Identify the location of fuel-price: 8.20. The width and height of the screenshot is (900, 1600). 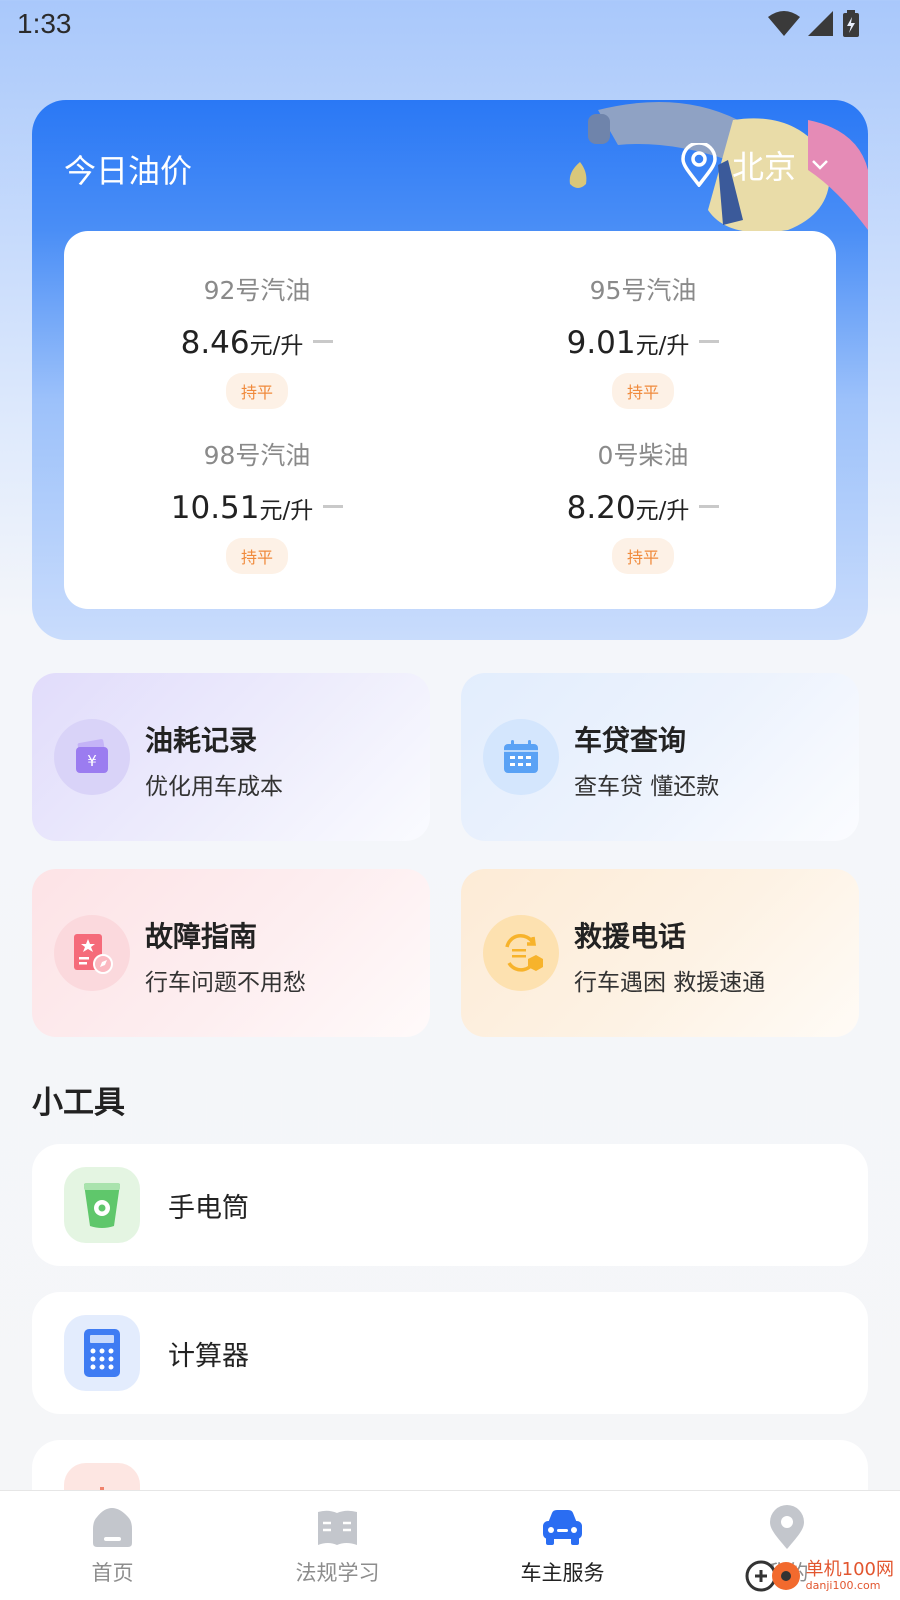
(601, 508).